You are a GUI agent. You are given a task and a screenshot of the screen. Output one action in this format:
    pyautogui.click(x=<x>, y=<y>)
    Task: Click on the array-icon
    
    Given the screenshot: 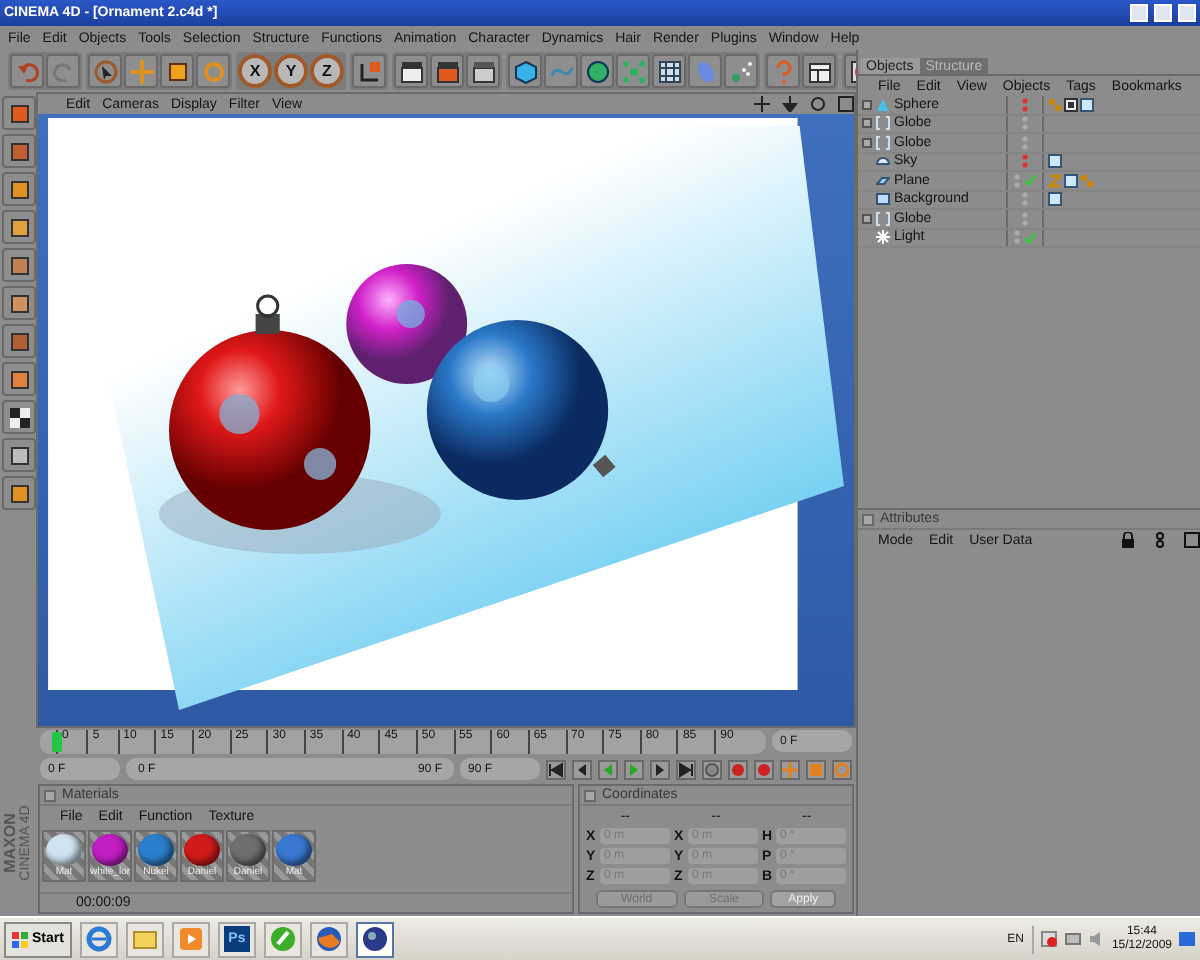 What is the action you would take?
    pyautogui.click(x=633, y=71)
    